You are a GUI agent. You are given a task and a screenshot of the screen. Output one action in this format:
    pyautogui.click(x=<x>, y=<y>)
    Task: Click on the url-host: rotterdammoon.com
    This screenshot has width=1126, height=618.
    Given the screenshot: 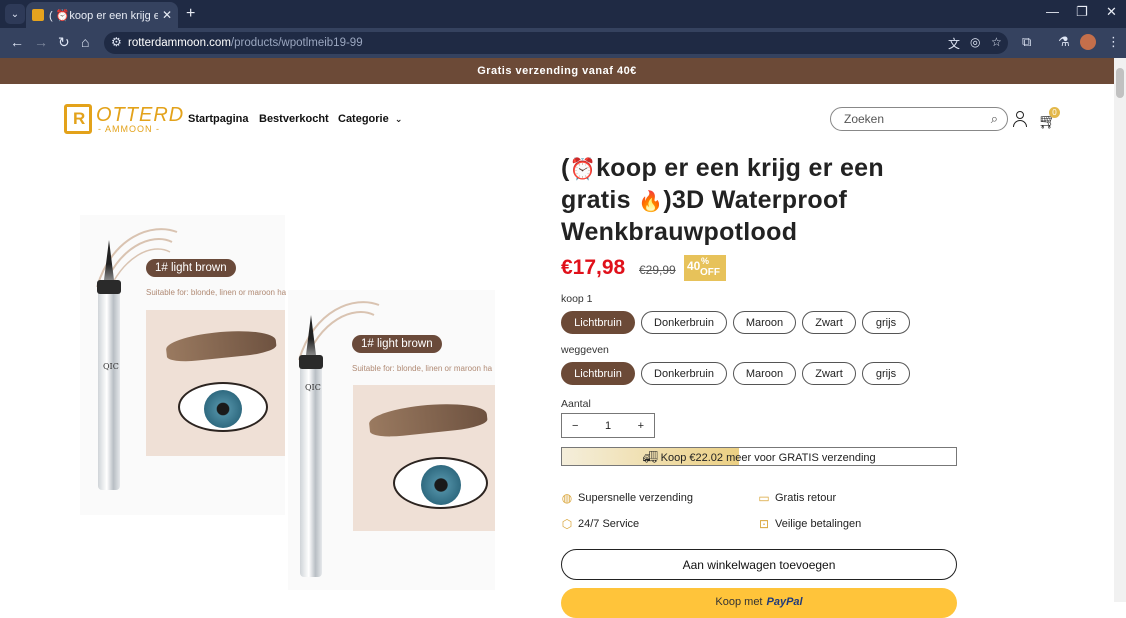 What is the action you would take?
    pyautogui.click(x=179, y=43)
    